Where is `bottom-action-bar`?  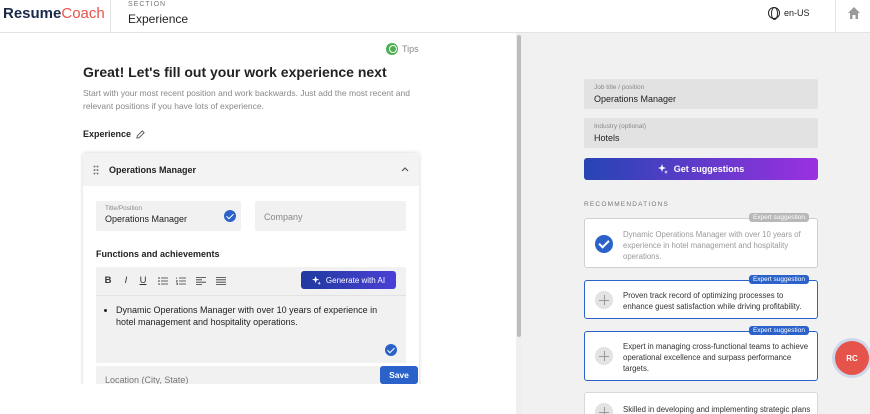
bottom-action-bar is located at coordinates (253, 399).